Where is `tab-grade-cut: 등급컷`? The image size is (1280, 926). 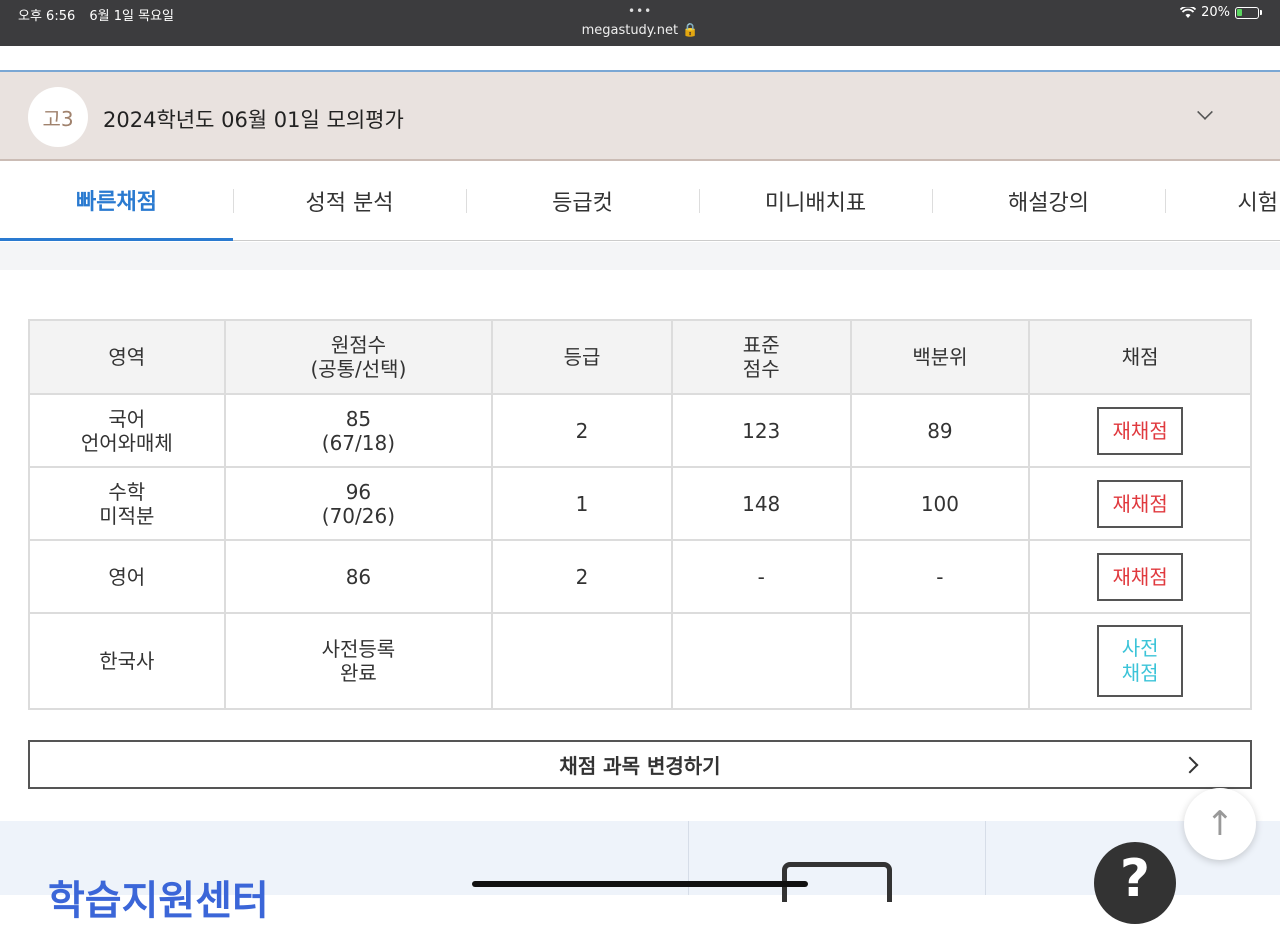 tab-grade-cut: 등급컷 is located at coordinates (582, 201).